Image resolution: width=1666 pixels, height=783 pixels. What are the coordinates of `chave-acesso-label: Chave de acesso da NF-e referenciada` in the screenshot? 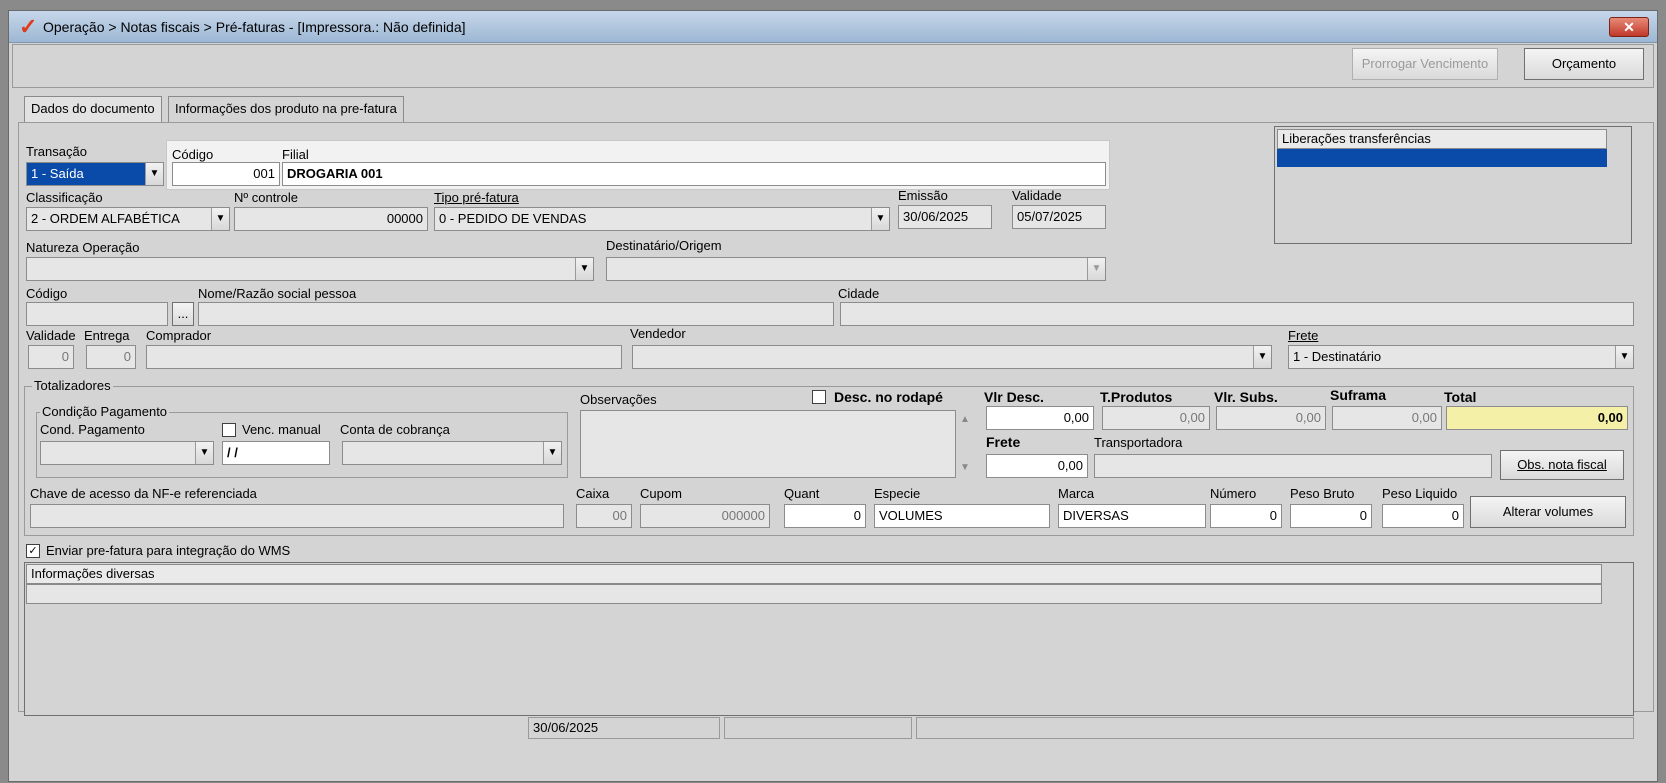 It's located at (143, 493).